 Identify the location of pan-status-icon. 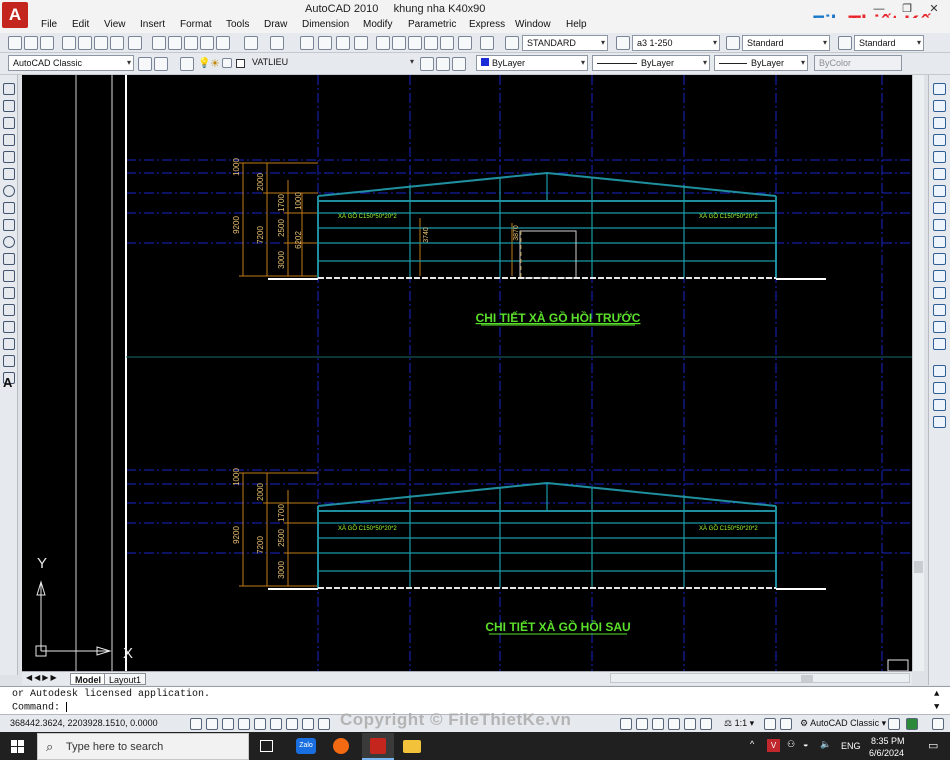
(674, 724).